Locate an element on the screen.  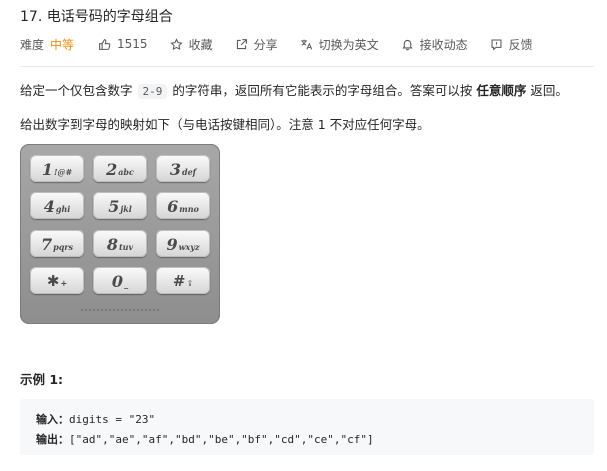
translate-label: 切换为英文 is located at coordinates (348, 44).